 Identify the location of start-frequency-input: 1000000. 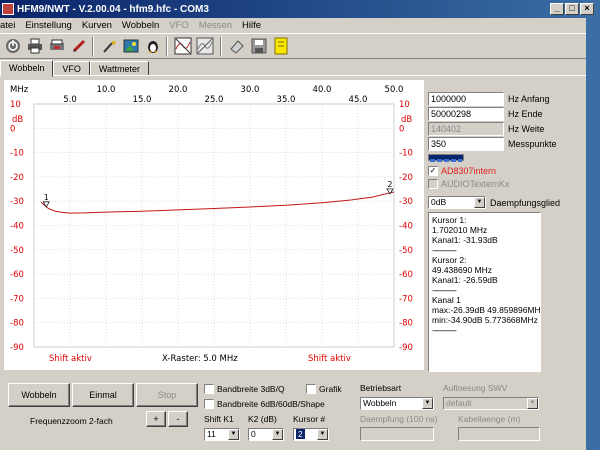
(466, 99).